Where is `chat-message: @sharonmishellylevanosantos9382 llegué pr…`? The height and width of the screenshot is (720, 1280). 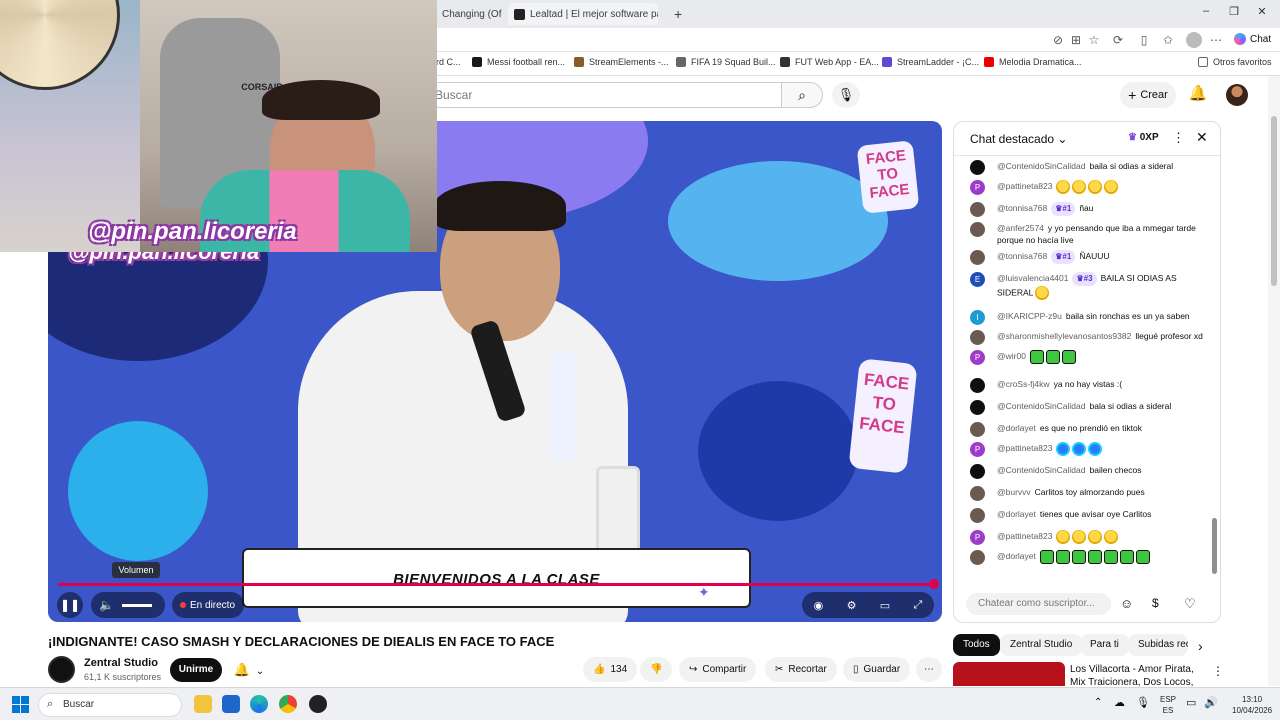 chat-message: @sharonmishellylevanosantos9382 llegué pr… is located at coordinates (1088, 337).